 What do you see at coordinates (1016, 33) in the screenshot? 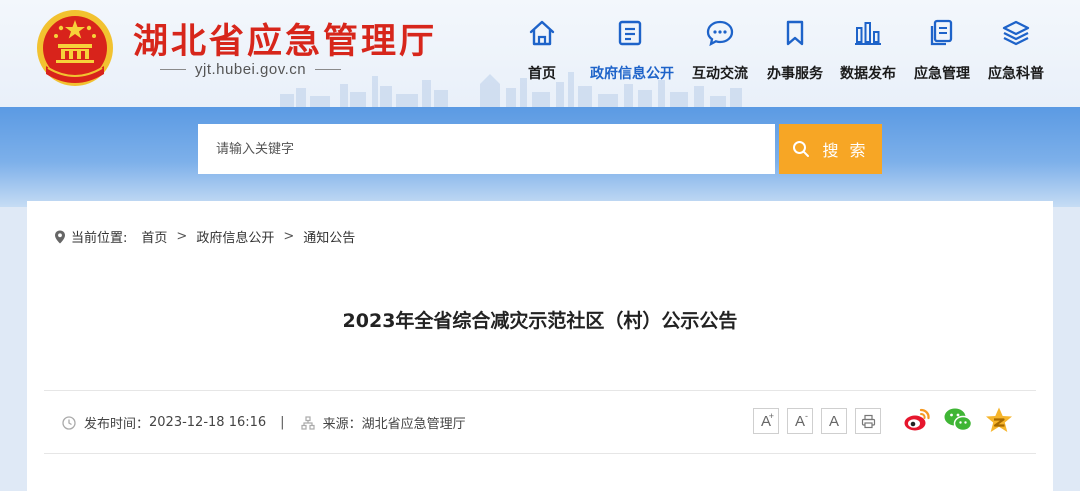
I see `layers-icon` at bounding box center [1016, 33].